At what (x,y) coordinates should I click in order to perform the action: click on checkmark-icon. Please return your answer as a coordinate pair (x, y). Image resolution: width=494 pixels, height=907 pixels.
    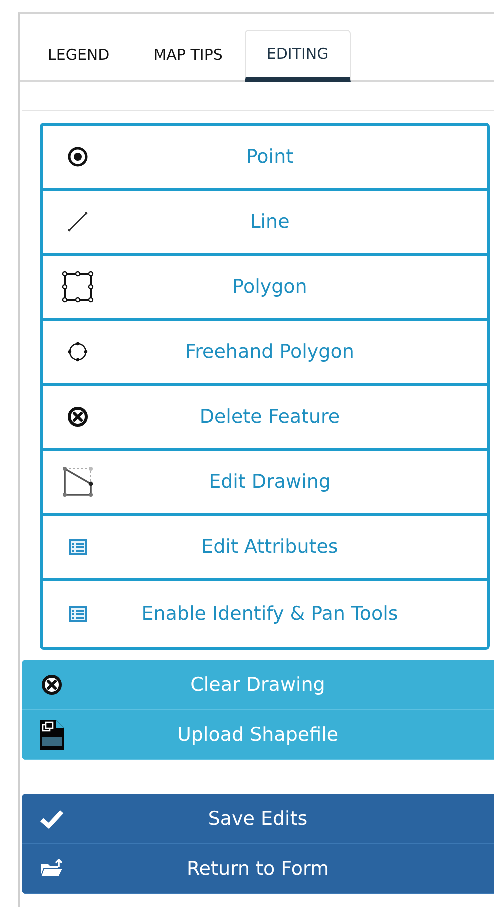
    Looking at the image, I should click on (52, 818).